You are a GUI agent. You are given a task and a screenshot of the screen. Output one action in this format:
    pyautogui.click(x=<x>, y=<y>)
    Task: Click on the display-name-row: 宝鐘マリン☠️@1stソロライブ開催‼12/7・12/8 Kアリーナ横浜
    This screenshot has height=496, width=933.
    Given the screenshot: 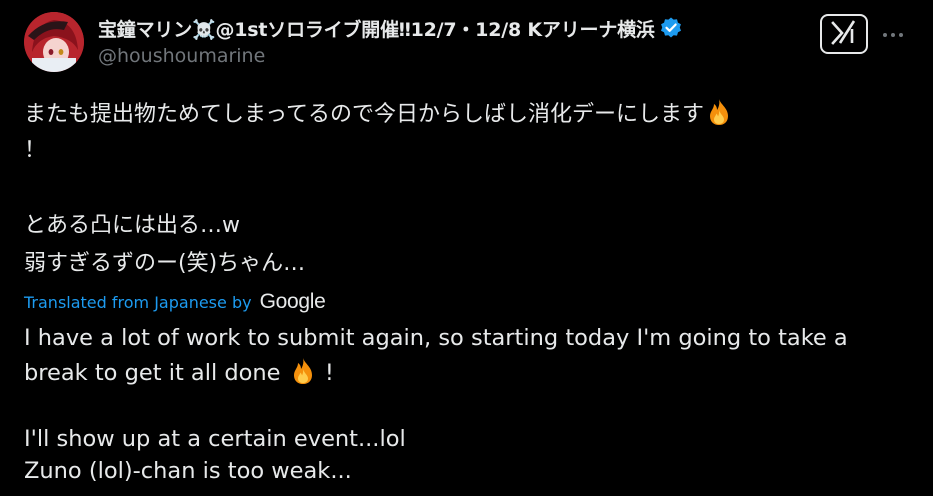 What is the action you would take?
    pyautogui.click(x=390, y=28)
    